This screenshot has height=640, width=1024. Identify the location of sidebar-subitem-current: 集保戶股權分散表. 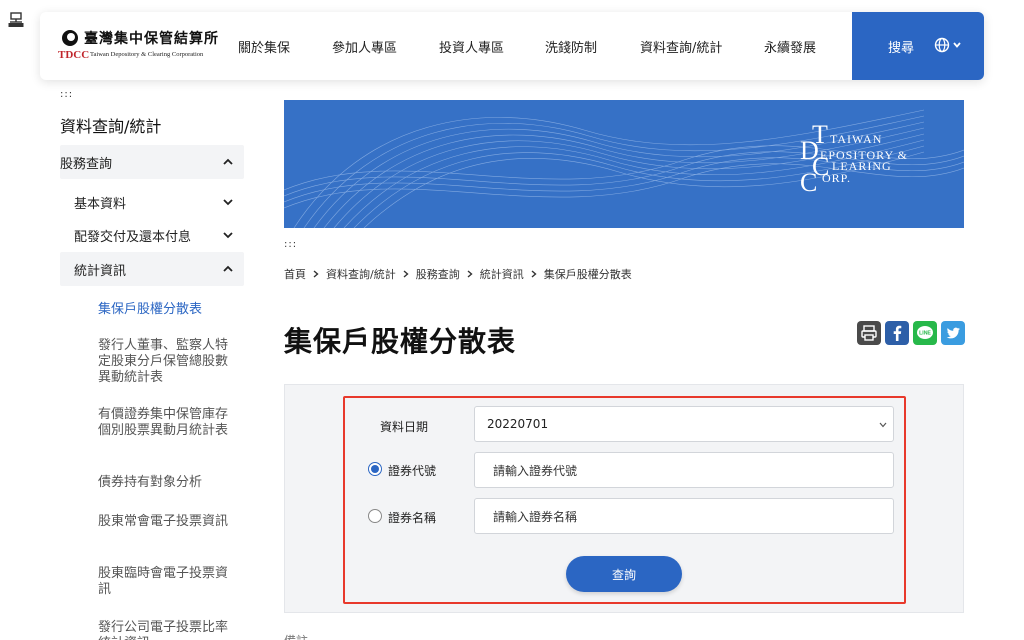
(163, 310).